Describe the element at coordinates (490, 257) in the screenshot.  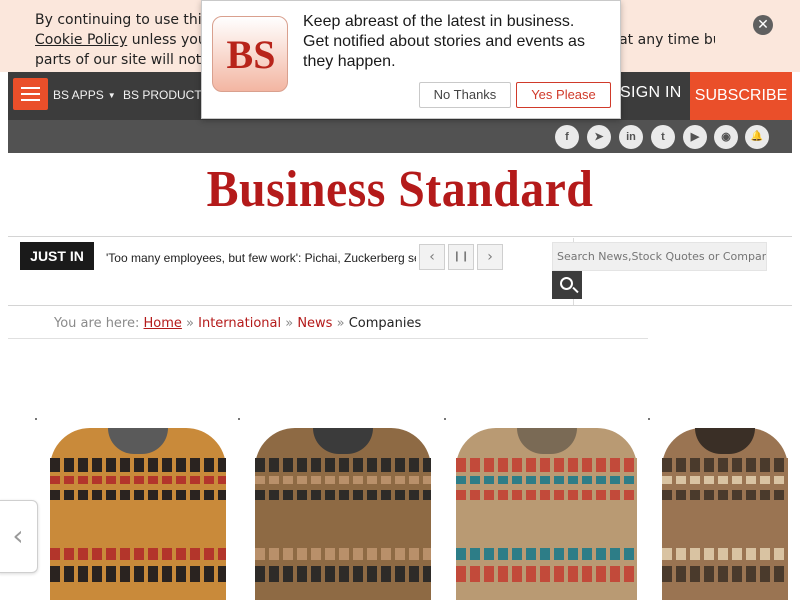
I see `chevron-right-icon: ›` at that location.